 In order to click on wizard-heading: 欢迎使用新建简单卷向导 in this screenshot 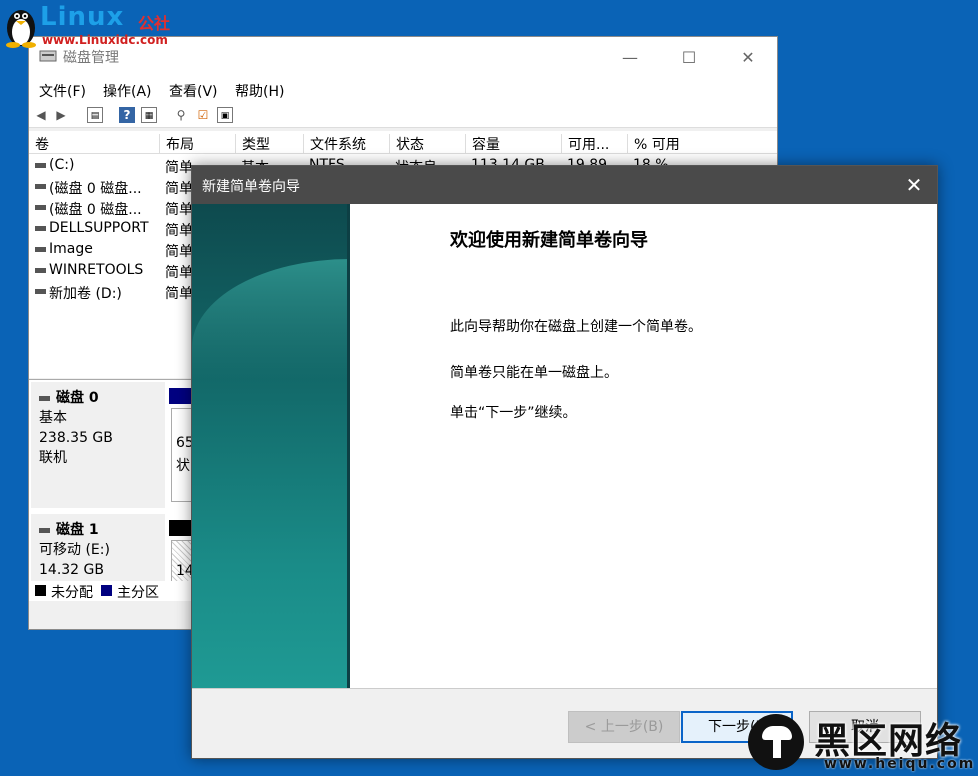, I will do `click(549, 240)`.